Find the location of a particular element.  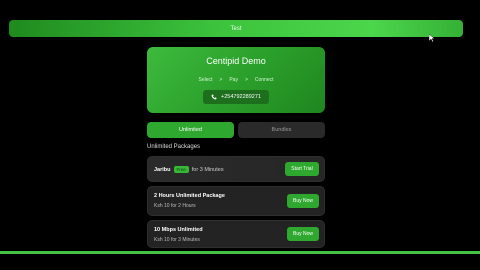

steps-breadcrumb: Select > Pay > Connect is located at coordinates (236, 80).